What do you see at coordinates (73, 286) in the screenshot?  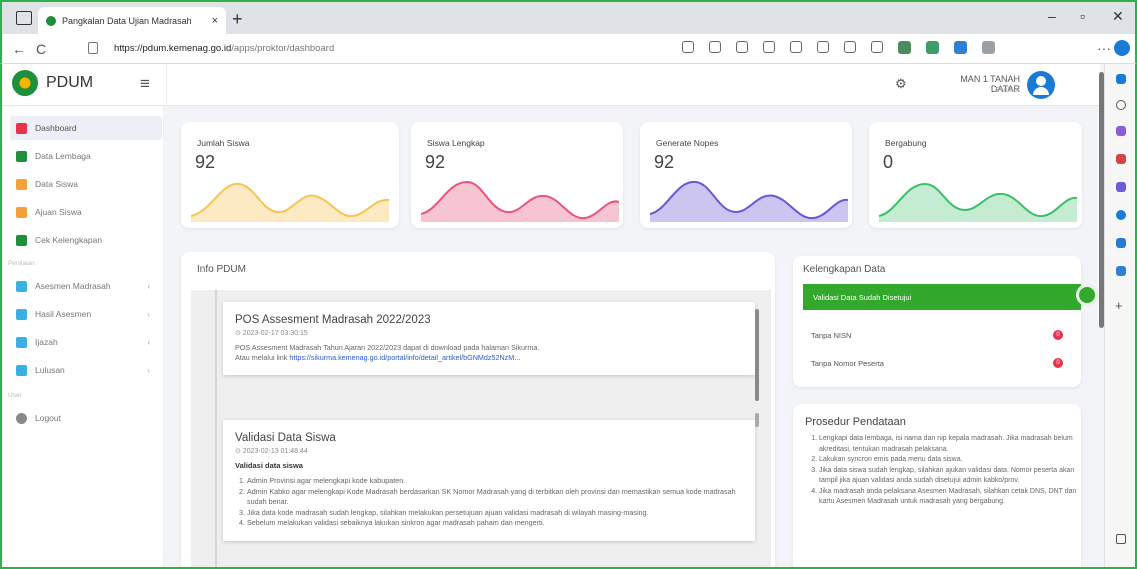 I see `sidebar-item-label: Asesmen Madrasah` at bounding box center [73, 286].